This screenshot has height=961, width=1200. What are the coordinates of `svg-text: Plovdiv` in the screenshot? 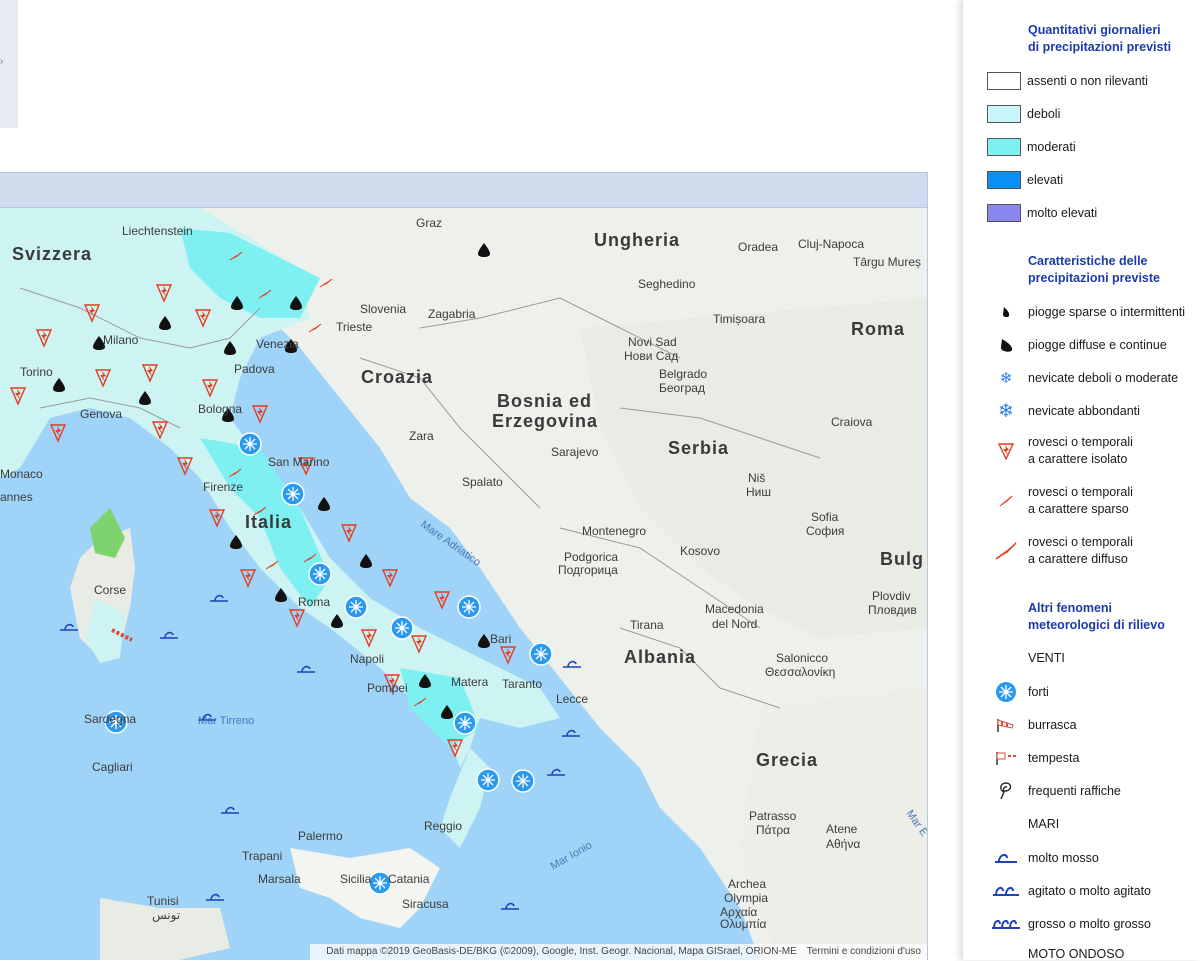 It's located at (891, 596).